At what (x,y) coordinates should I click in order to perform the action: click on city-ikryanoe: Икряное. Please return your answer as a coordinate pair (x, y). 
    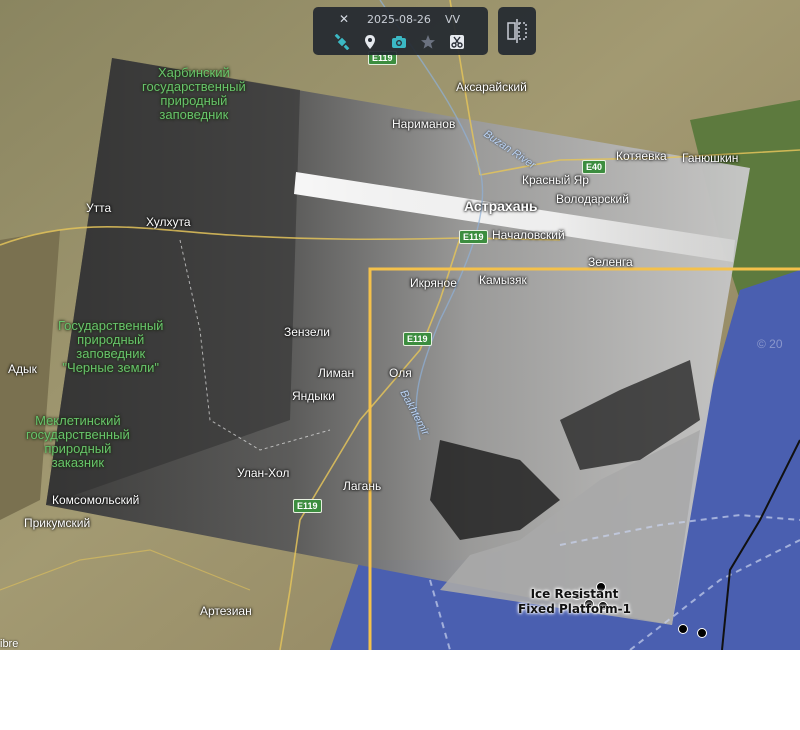
    Looking at the image, I should click on (433, 283).